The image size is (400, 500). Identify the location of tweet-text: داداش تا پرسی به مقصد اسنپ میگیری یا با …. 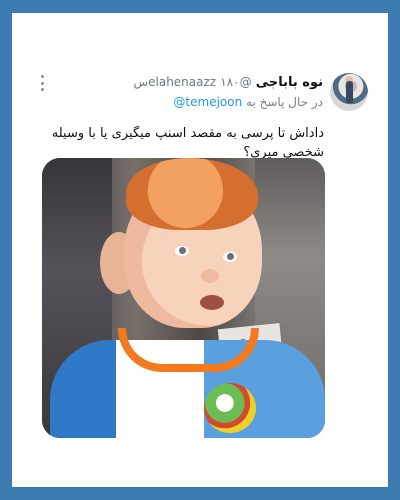
(187, 143).